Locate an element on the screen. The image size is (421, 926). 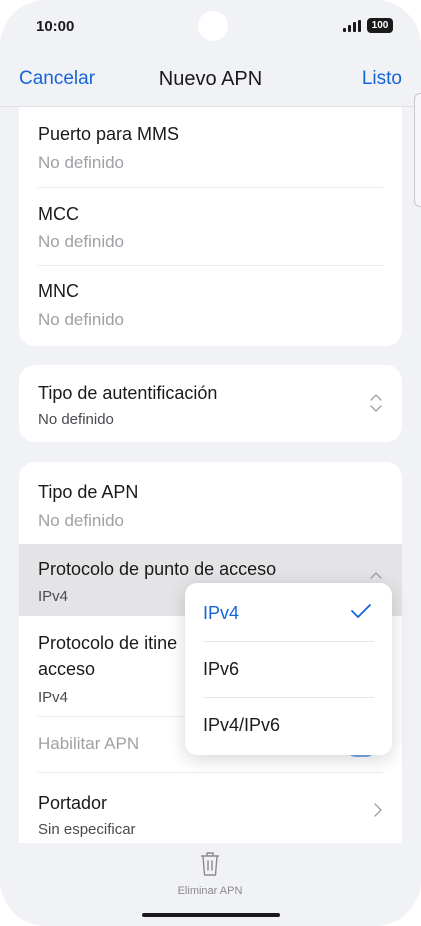
delete-apn-button: Eliminar APN is located at coordinates (210, 876).